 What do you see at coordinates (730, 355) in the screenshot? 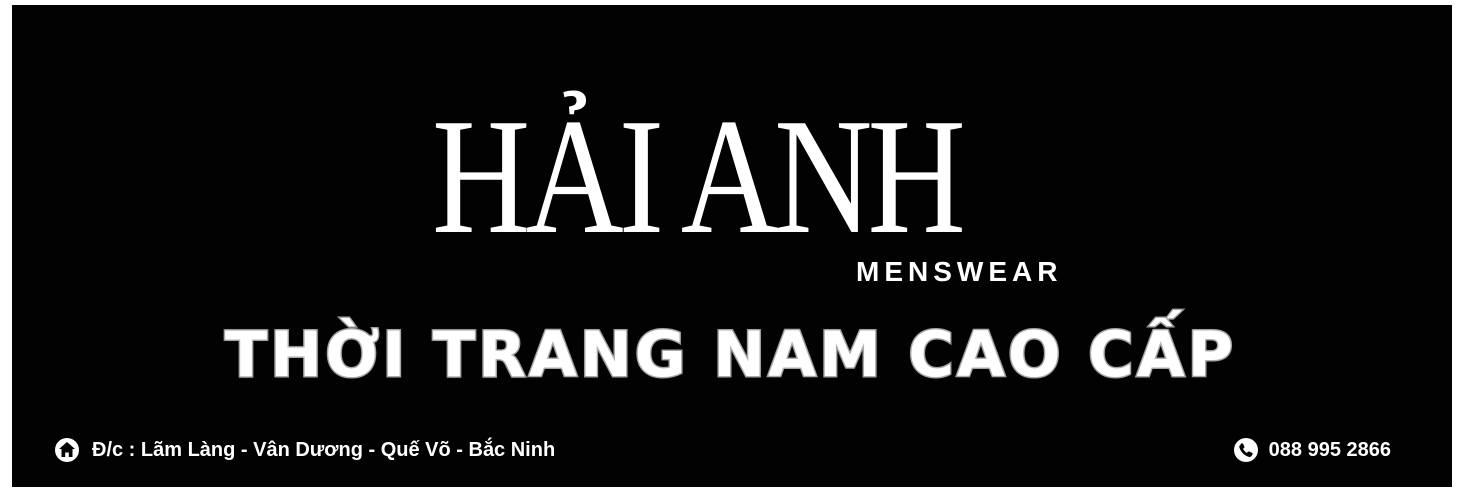
I see `tagline: THỜI TRANG NAM CAO CẤP` at bounding box center [730, 355].